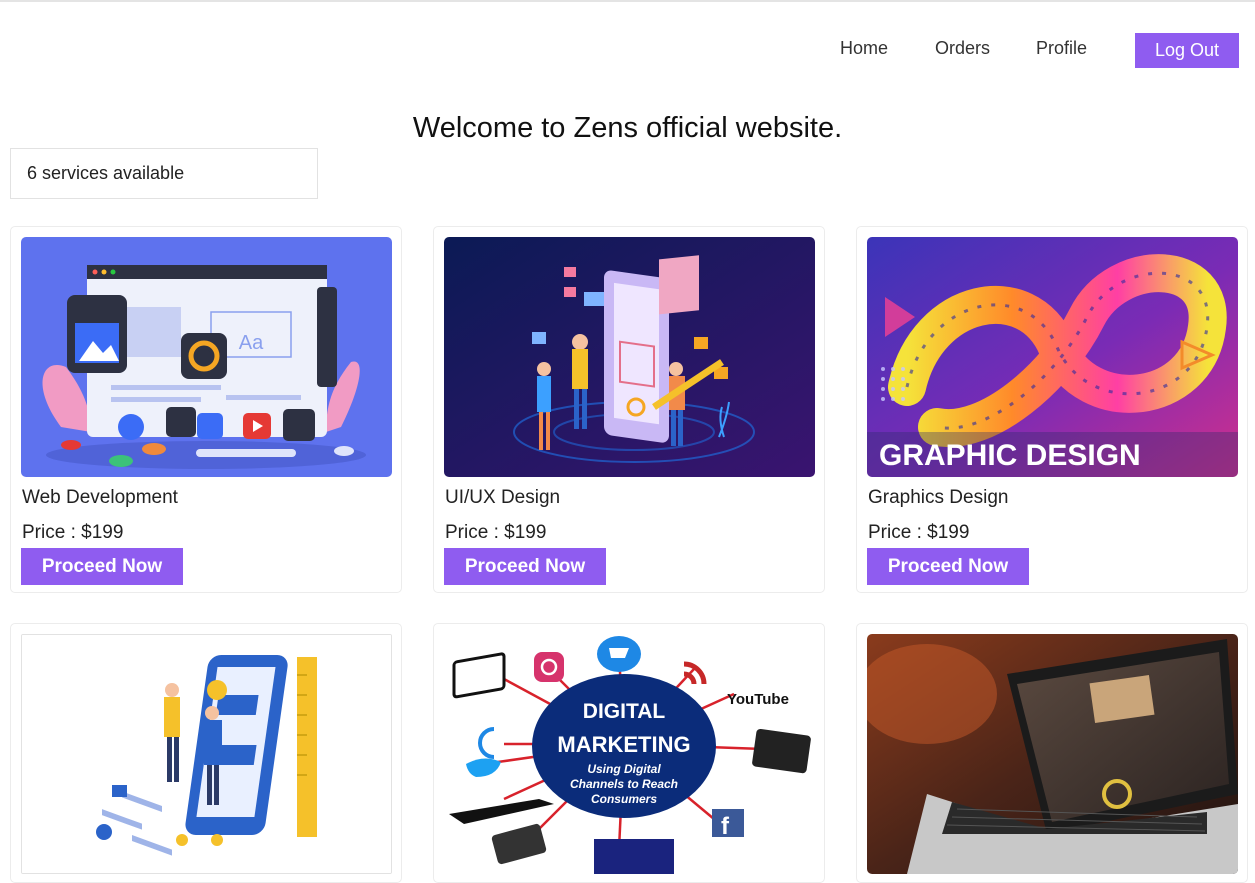 This screenshot has height=883, width=1255. I want to click on digital-marketing-text-line4: Channels to Reach, so click(624, 784).